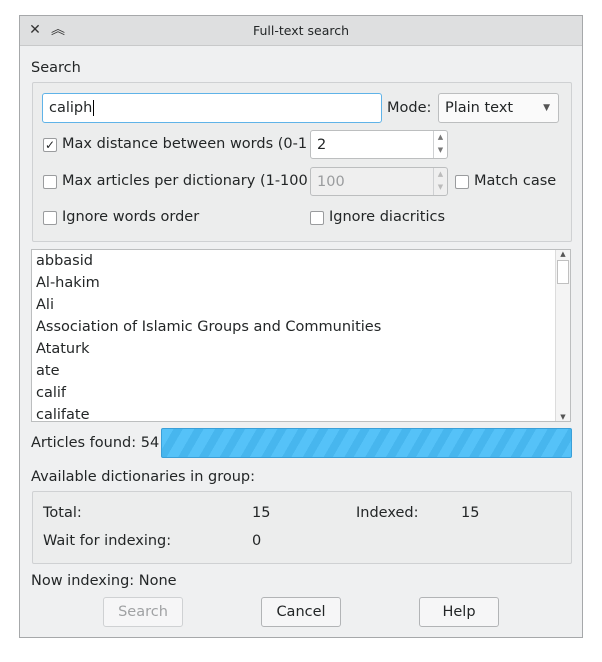 The width and height of the screenshot is (602, 662). Describe the element at coordinates (301, 393) in the screenshot. I see `list-item: calif` at that location.